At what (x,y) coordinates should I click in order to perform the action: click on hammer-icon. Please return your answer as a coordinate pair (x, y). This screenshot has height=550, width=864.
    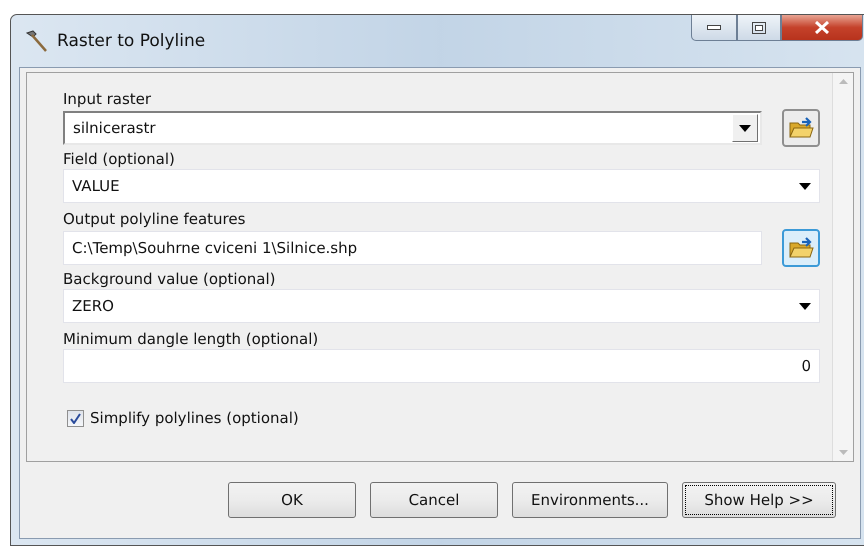
    Looking at the image, I should click on (36, 41).